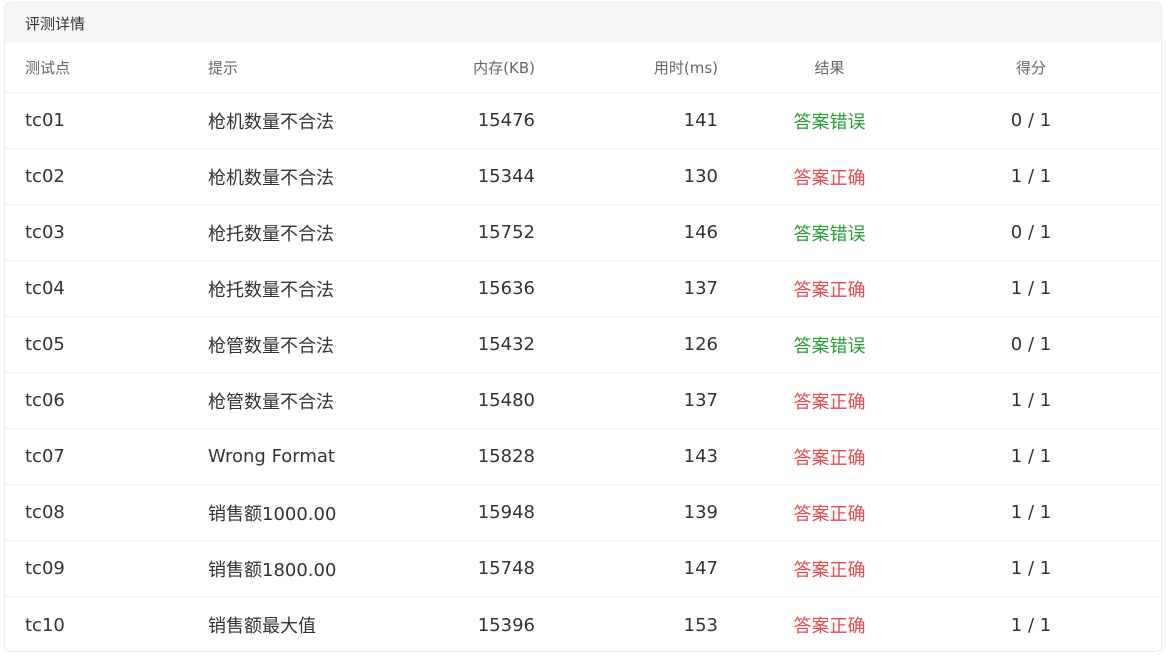 The width and height of the screenshot is (1167, 656). What do you see at coordinates (506, 568) in the screenshot?
I see `memory-value: 15748` at bounding box center [506, 568].